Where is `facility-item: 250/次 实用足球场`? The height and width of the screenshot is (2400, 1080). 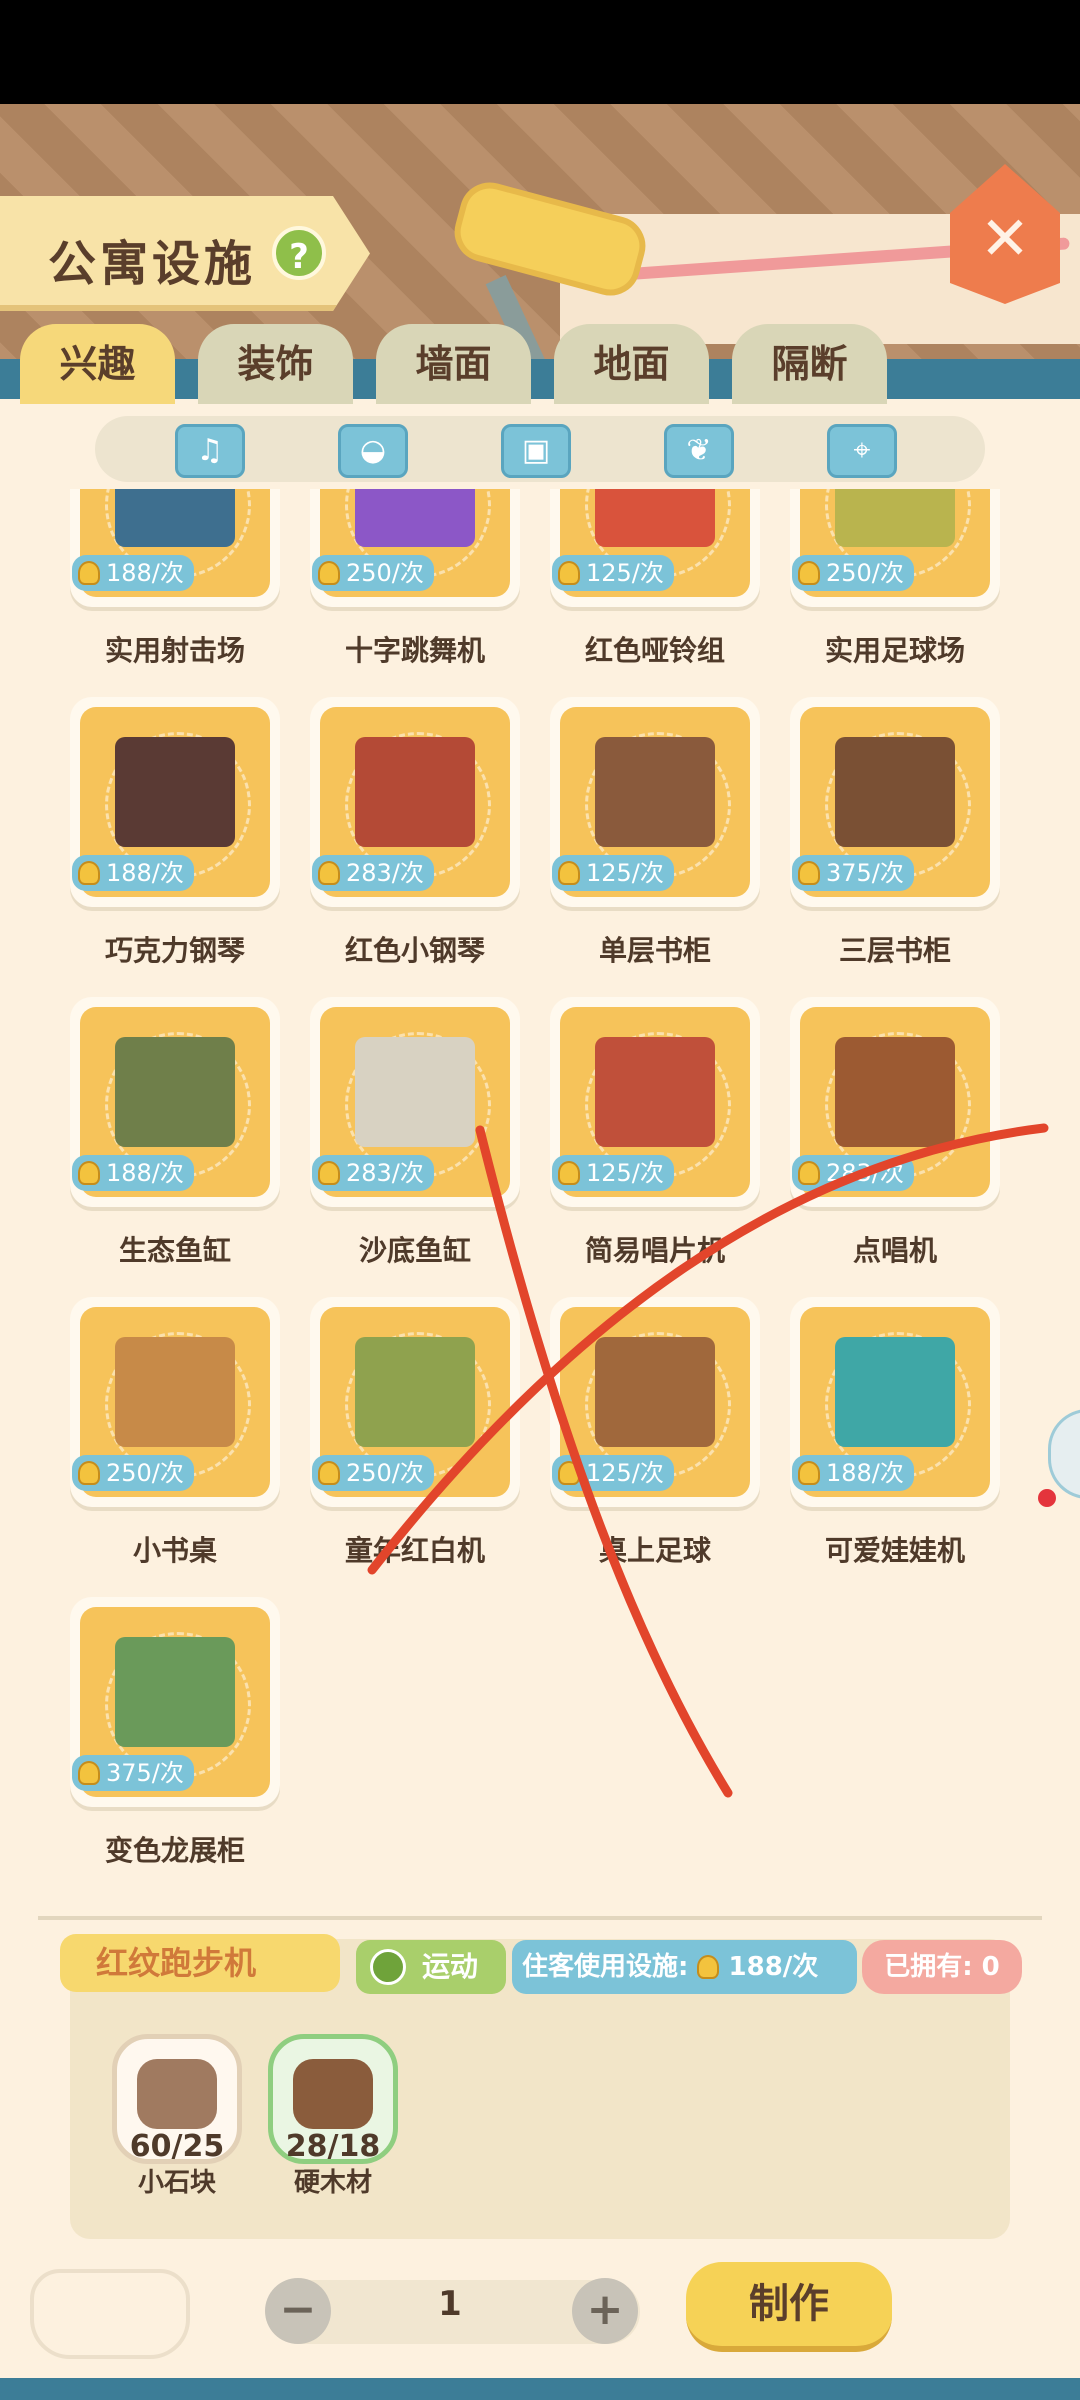 facility-item: 250/次 实用足球场 is located at coordinates (895, 578).